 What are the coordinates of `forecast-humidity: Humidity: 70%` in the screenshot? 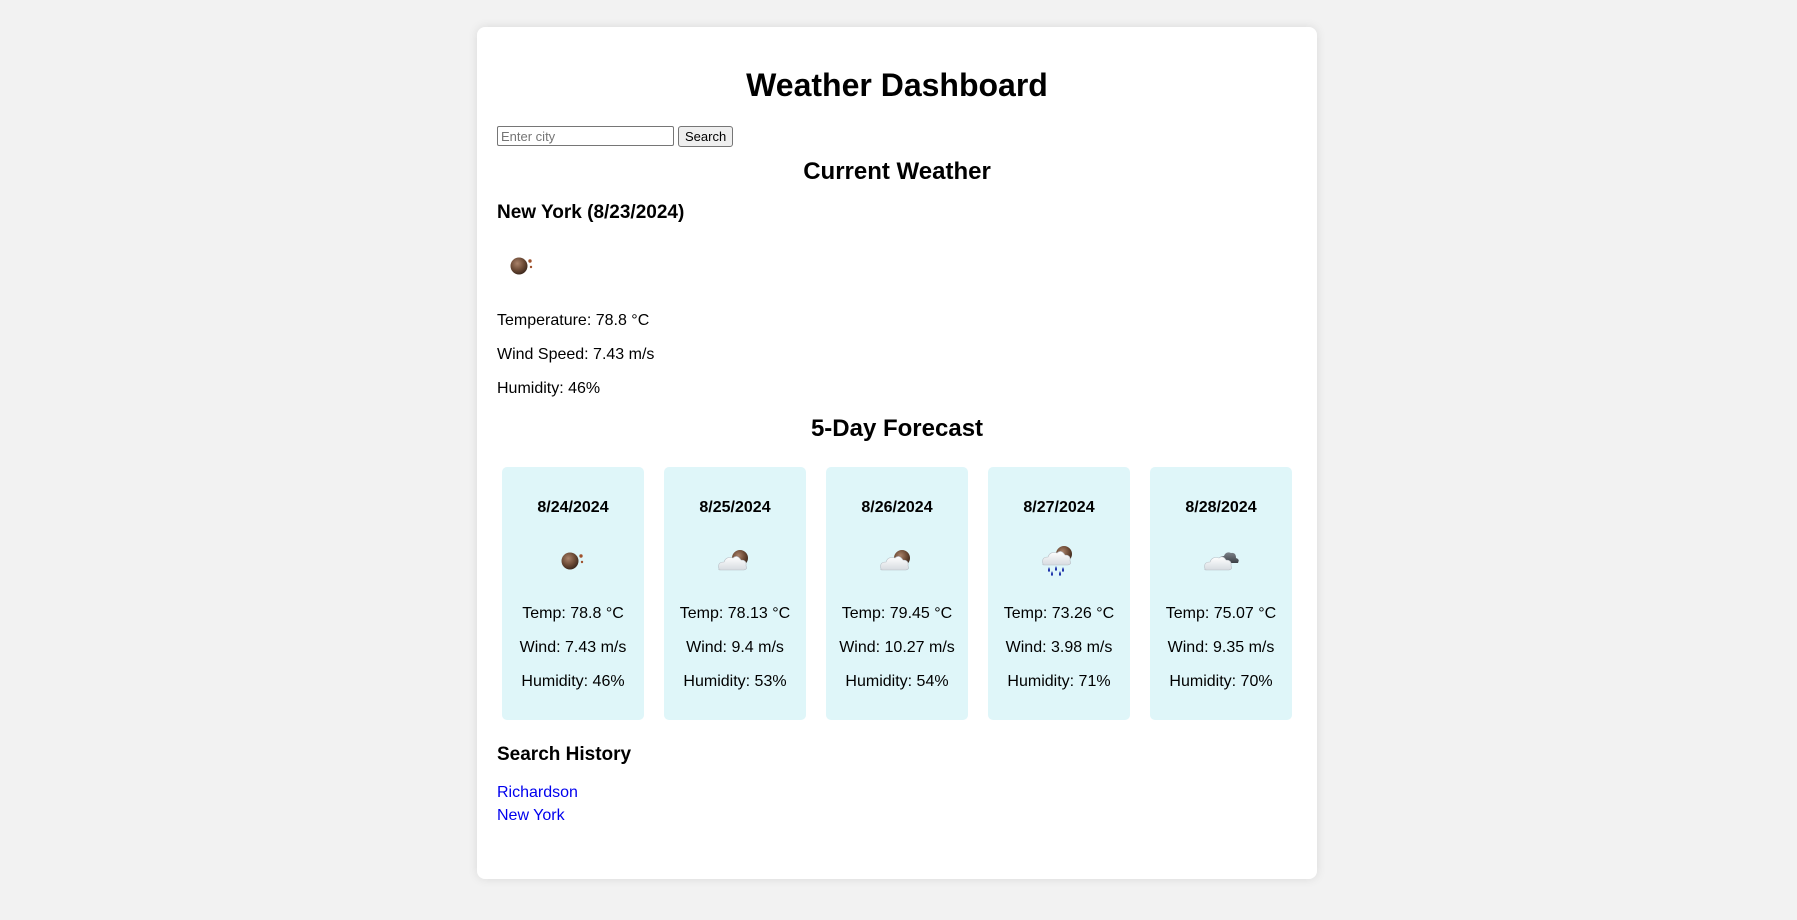 It's located at (1221, 681).